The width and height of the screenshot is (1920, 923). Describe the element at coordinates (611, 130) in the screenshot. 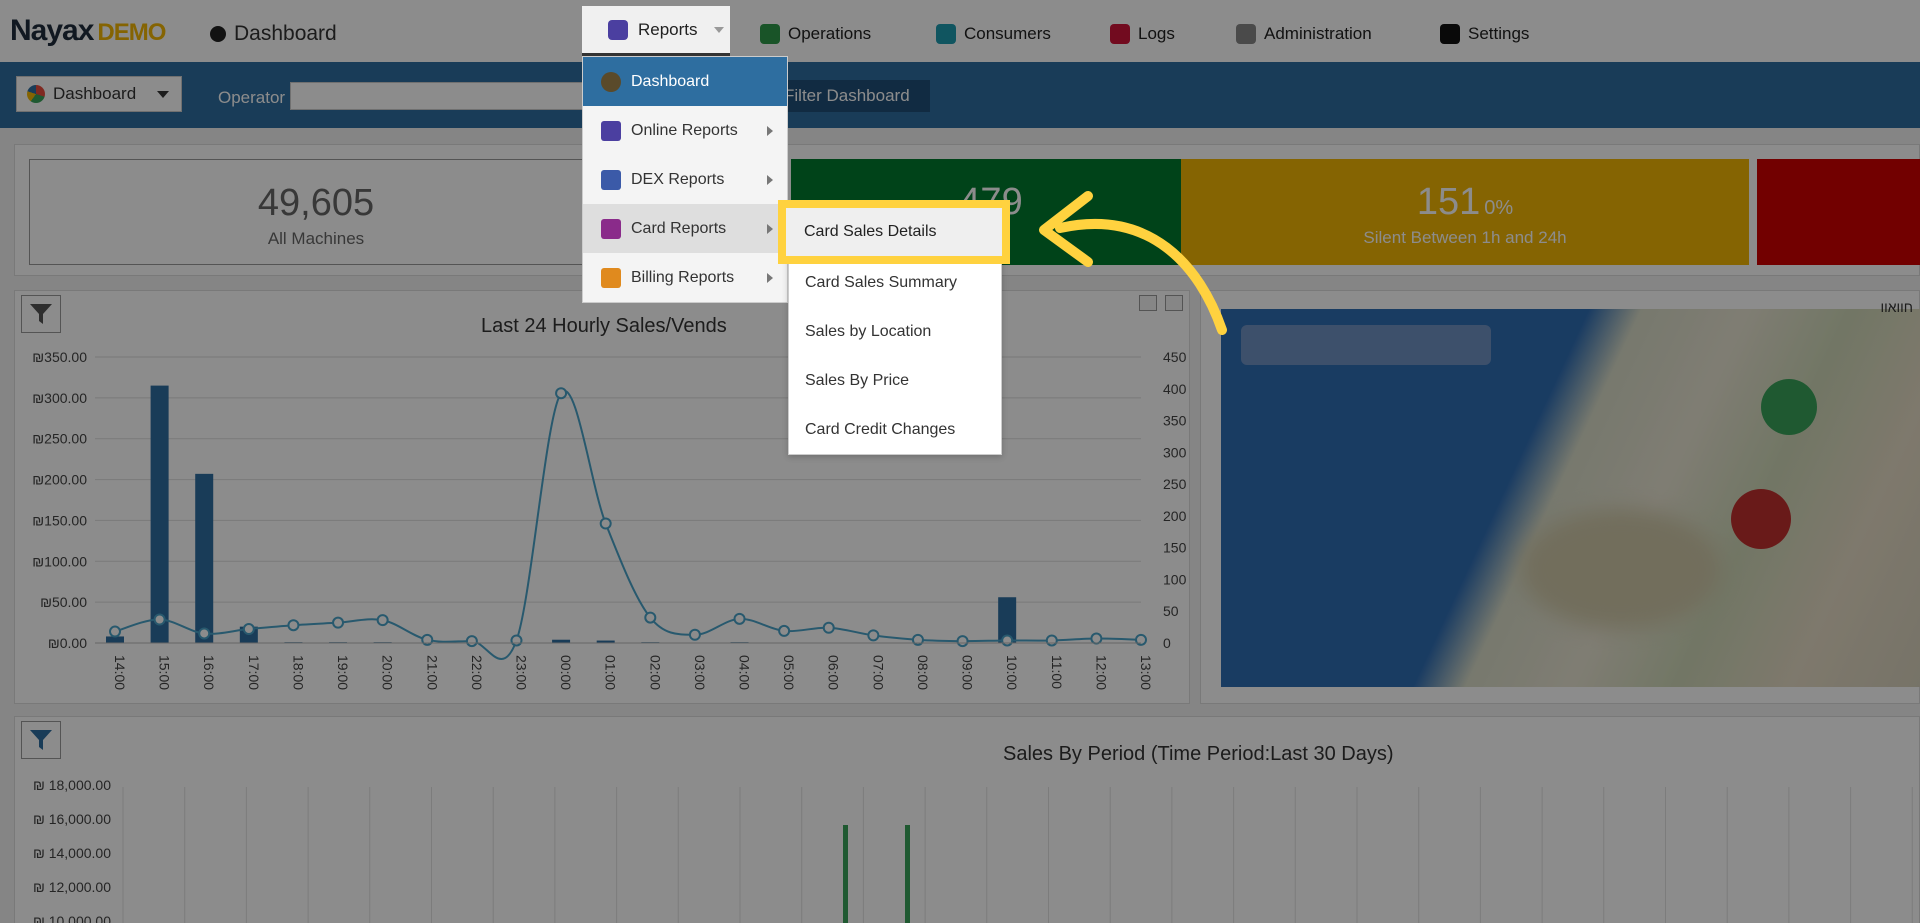

I see `online-reports-icon` at that location.